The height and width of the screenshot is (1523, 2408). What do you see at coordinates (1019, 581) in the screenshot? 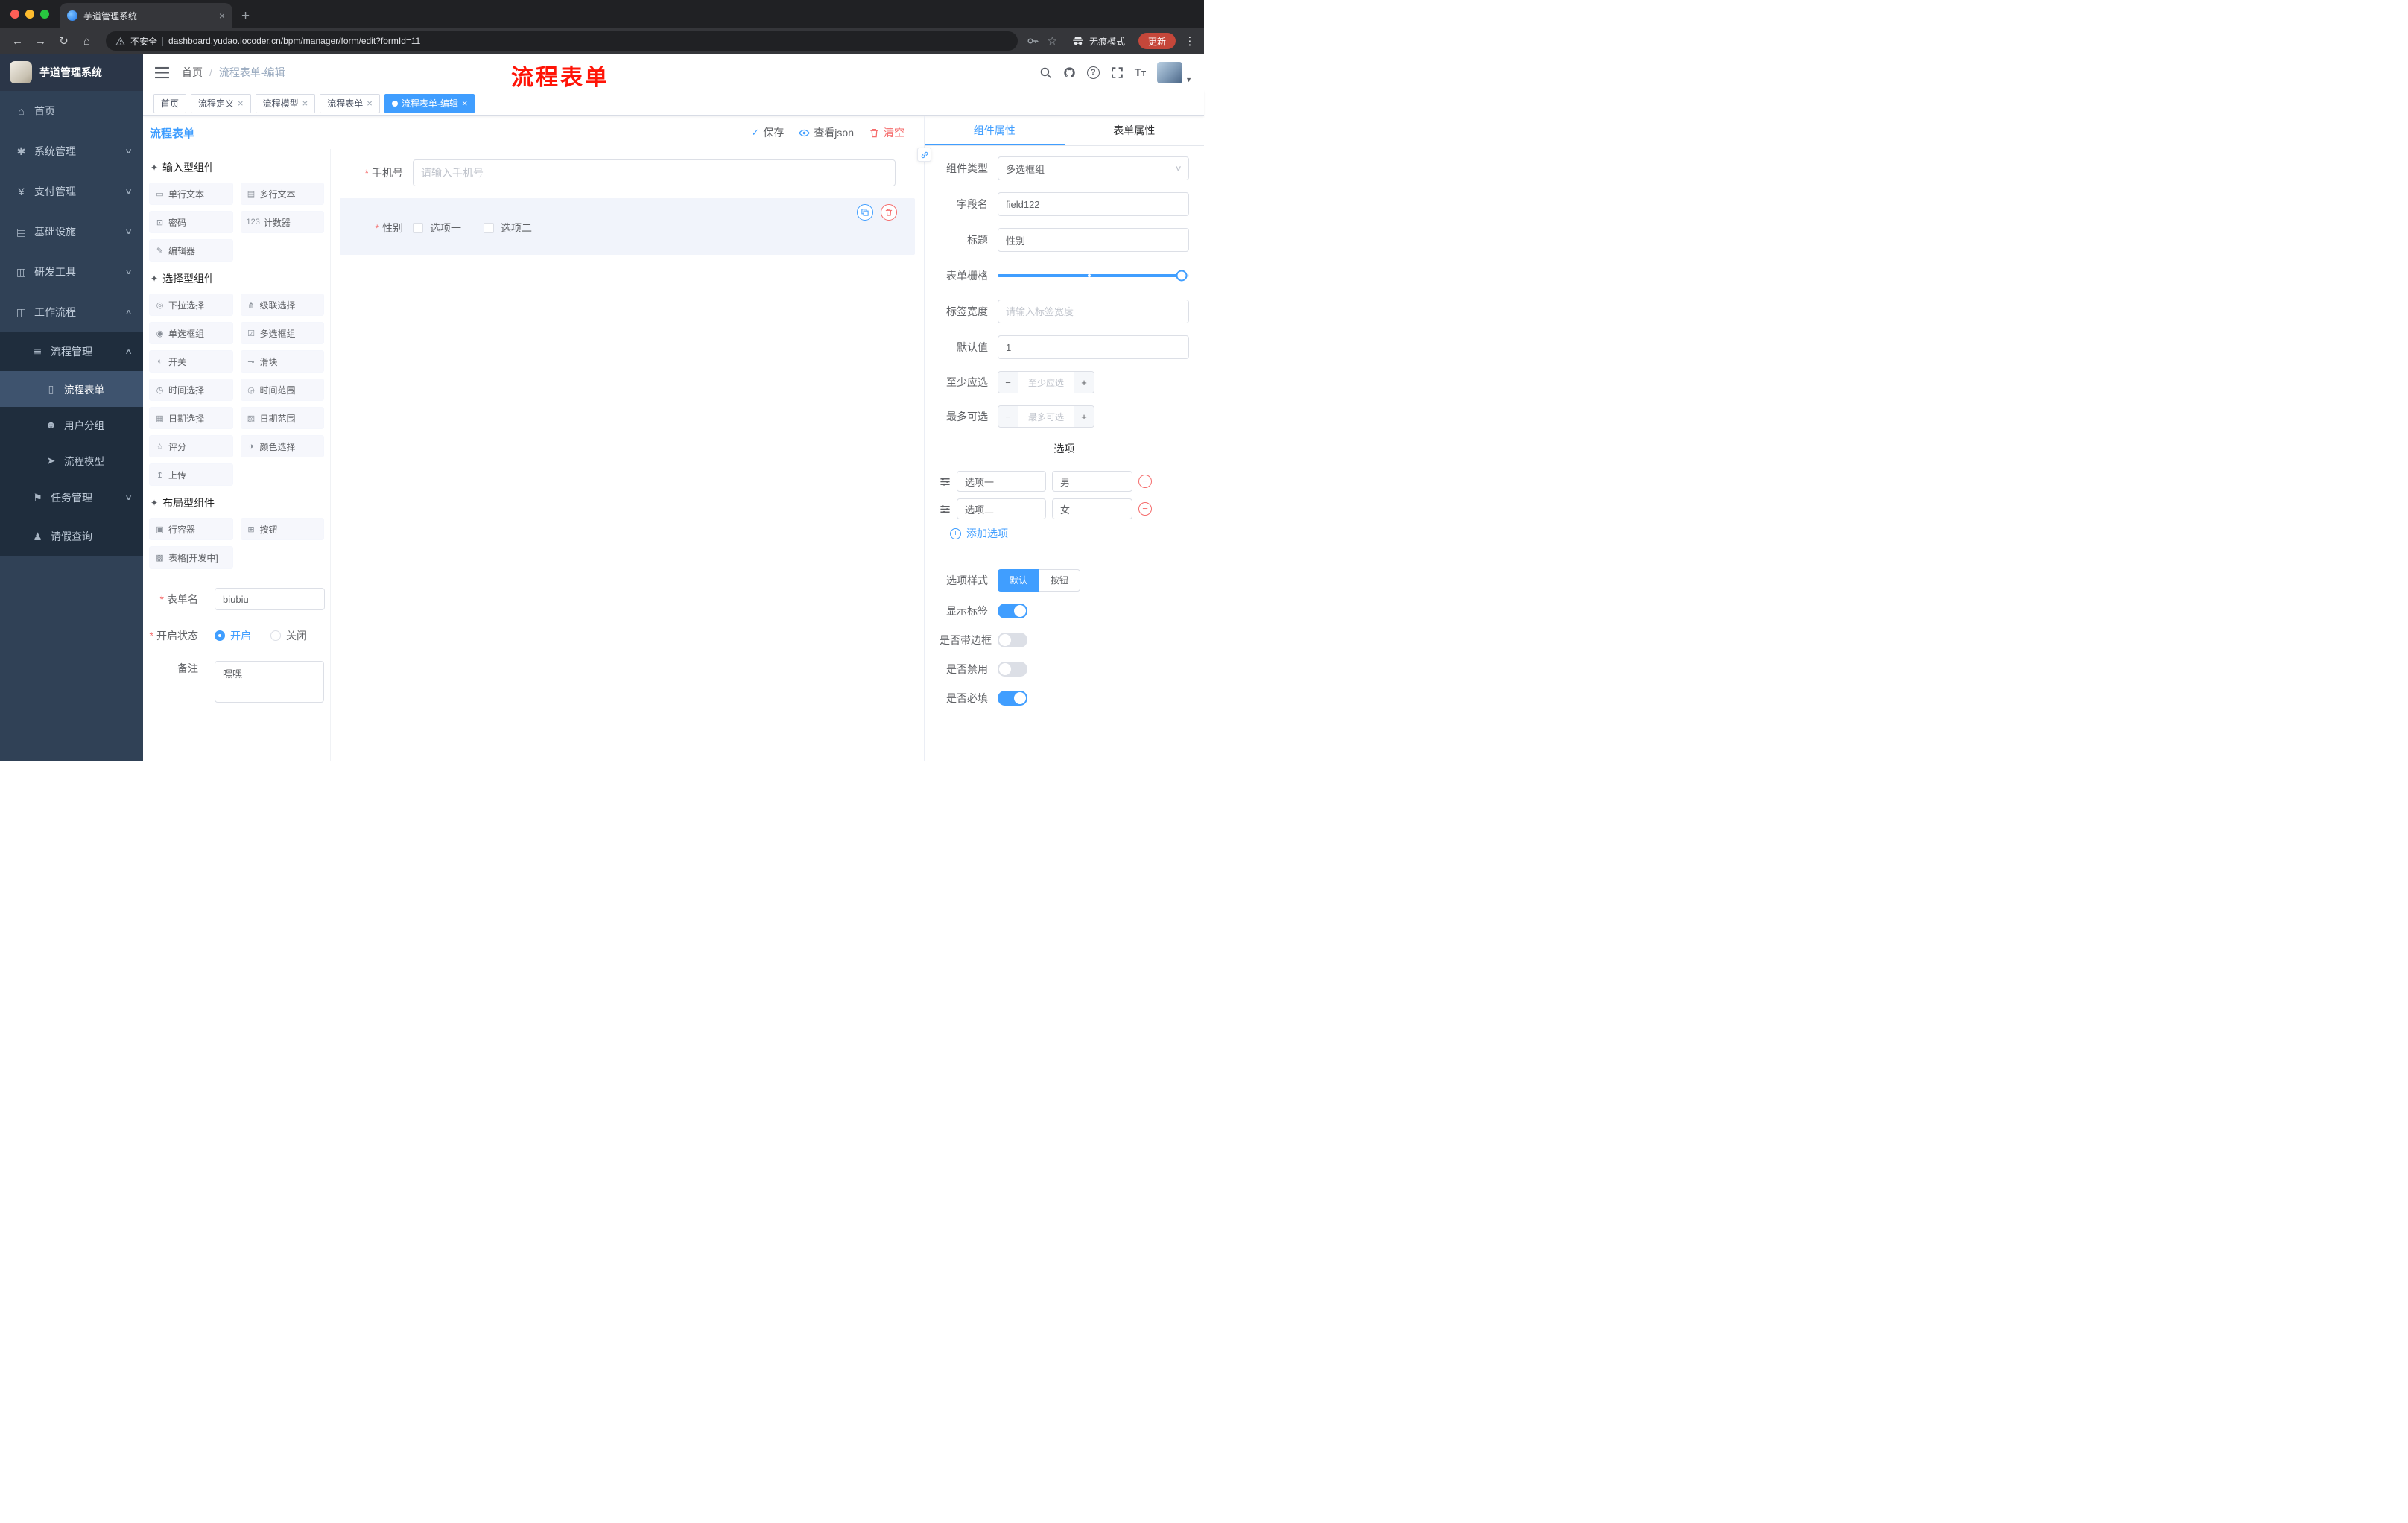
I see `option-style-default-button: 默认` at bounding box center [1019, 581].